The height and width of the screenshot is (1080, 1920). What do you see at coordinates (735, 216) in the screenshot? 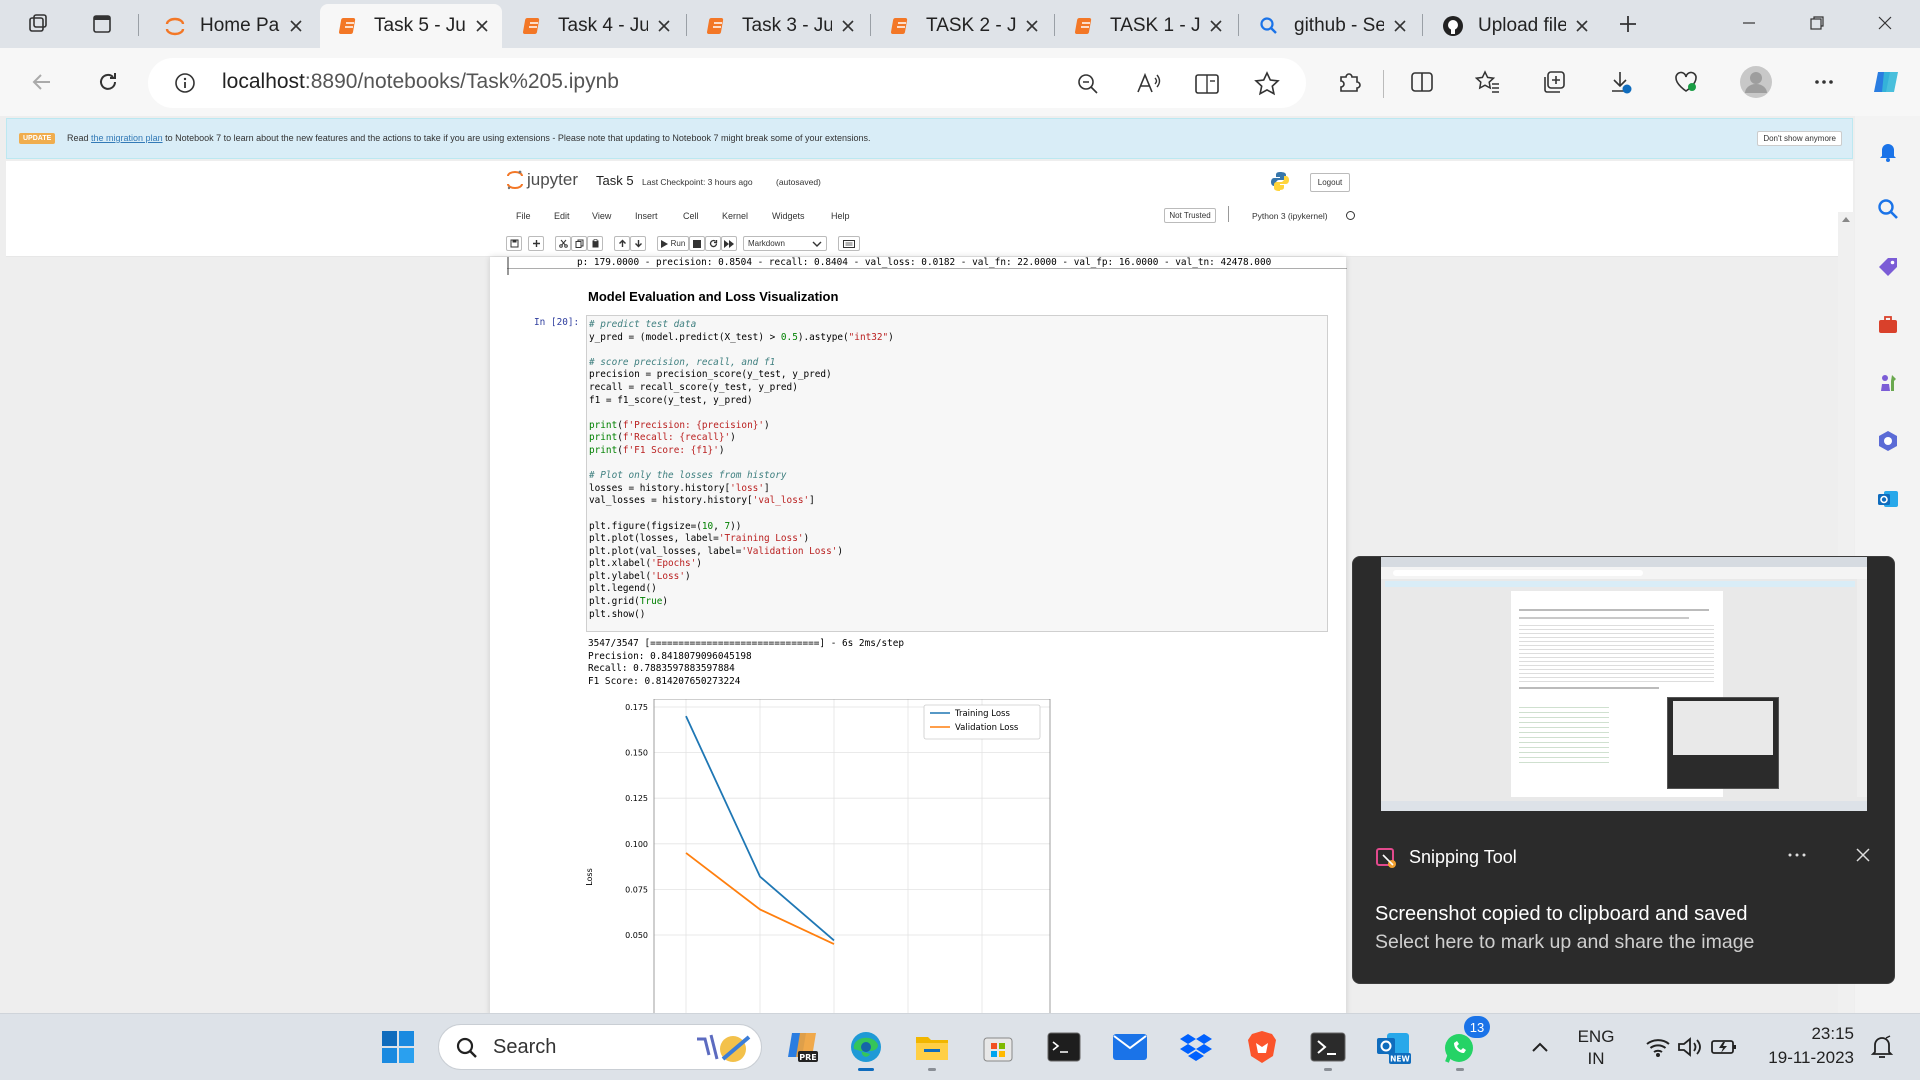
I see `menu-kernel: Kernel` at bounding box center [735, 216].